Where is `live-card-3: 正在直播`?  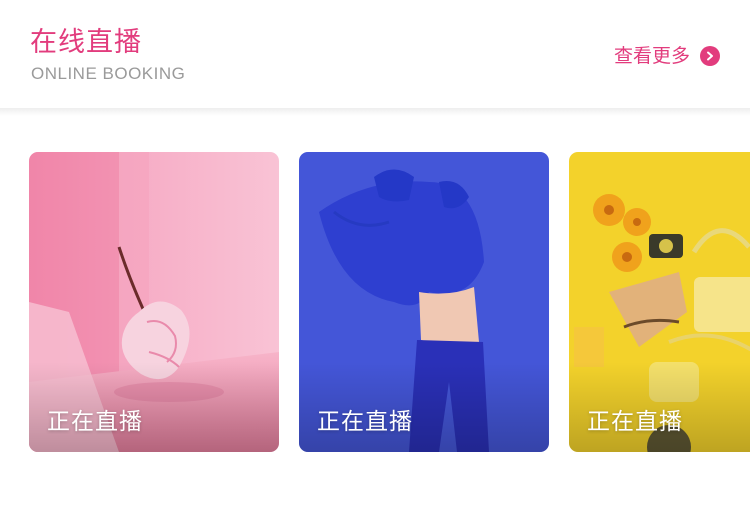
live-card-3: 正在直播 is located at coordinates (659, 302).